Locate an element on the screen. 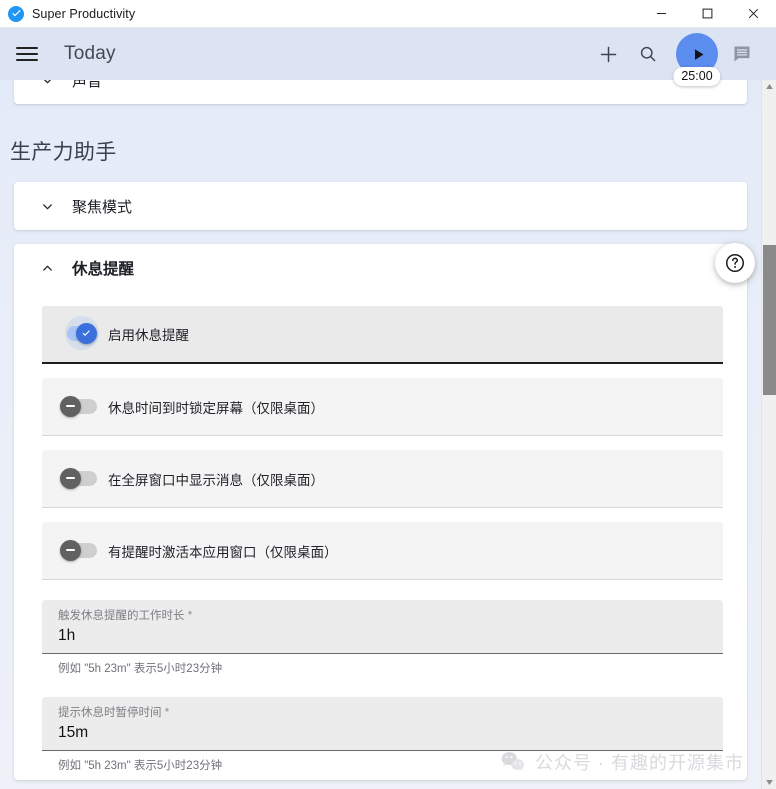 This screenshot has height=789, width=776. vertical-scrollbar is located at coordinates (768, 434).